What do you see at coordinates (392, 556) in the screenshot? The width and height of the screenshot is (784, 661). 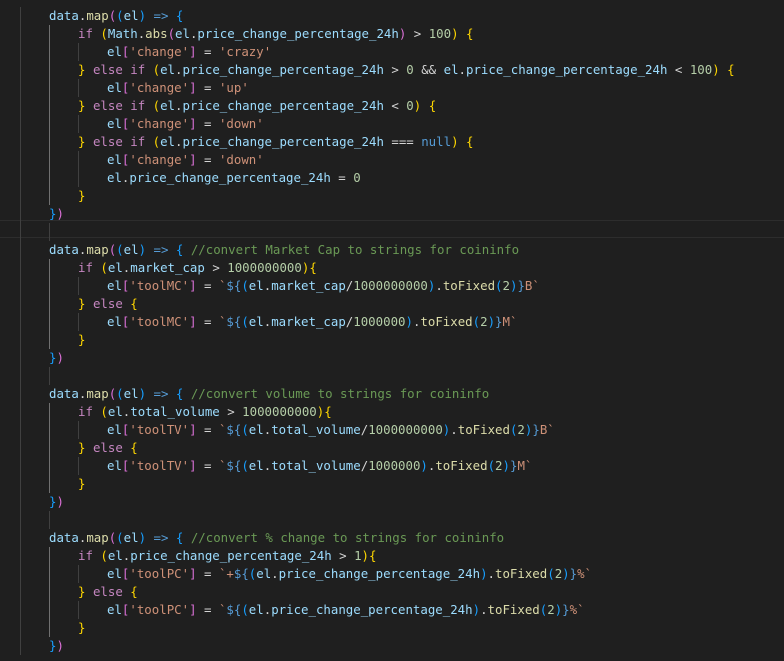 I see `code-line: if (el.price_change_percentage_24h > 1){` at bounding box center [392, 556].